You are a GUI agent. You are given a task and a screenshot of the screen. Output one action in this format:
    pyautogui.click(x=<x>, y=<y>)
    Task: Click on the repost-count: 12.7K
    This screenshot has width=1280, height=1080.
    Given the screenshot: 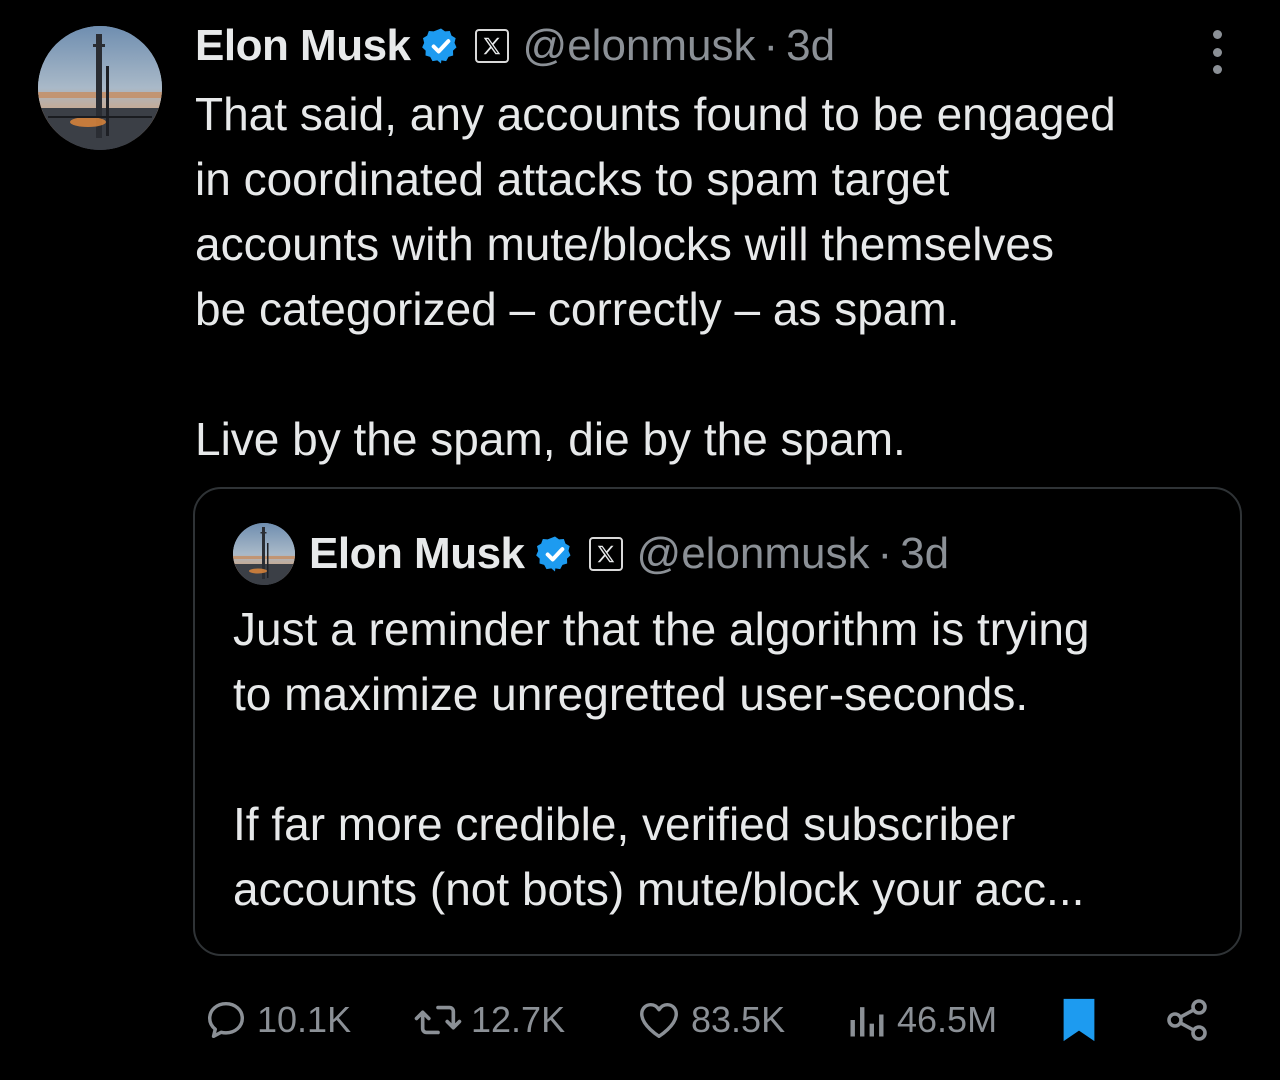 What is the action you would take?
    pyautogui.click(x=518, y=1019)
    